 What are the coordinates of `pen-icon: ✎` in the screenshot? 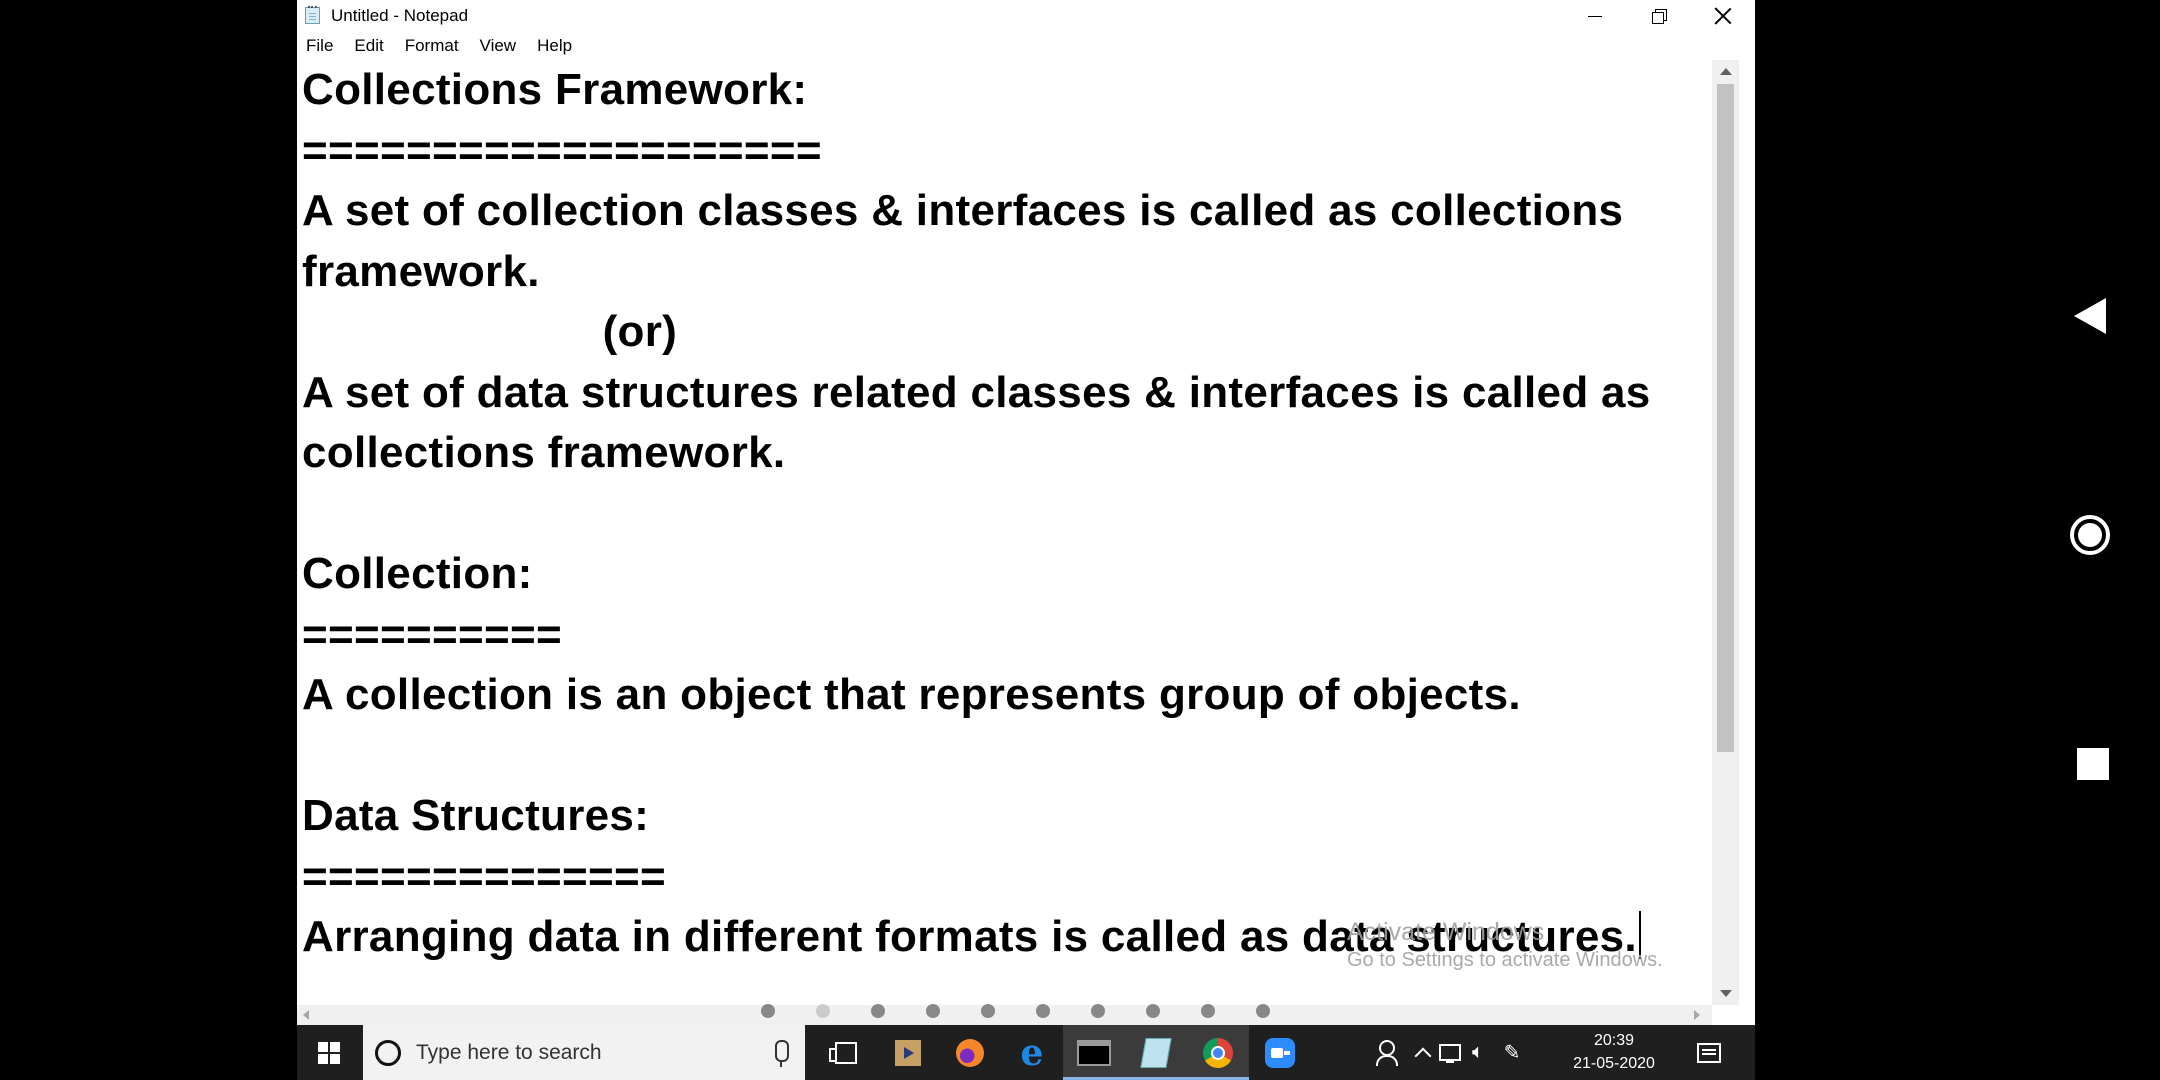 It's located at (1512, 1053).